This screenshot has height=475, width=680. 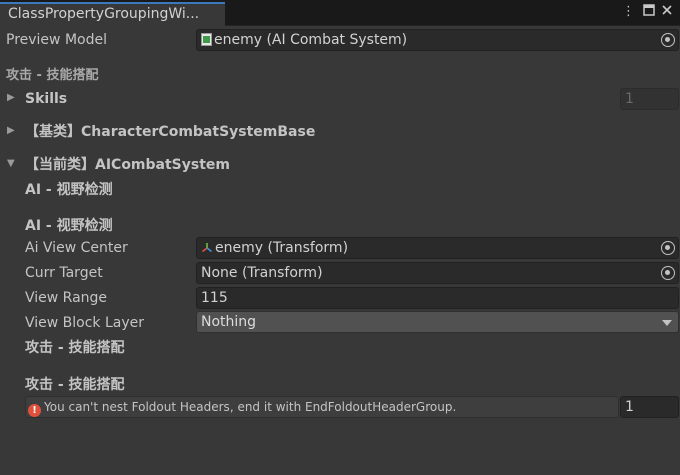 What do you see at coordinates (229, 322) in the screenshot?
I see `view-block-layer-value: Nothing` at bounding box center [229, 322].